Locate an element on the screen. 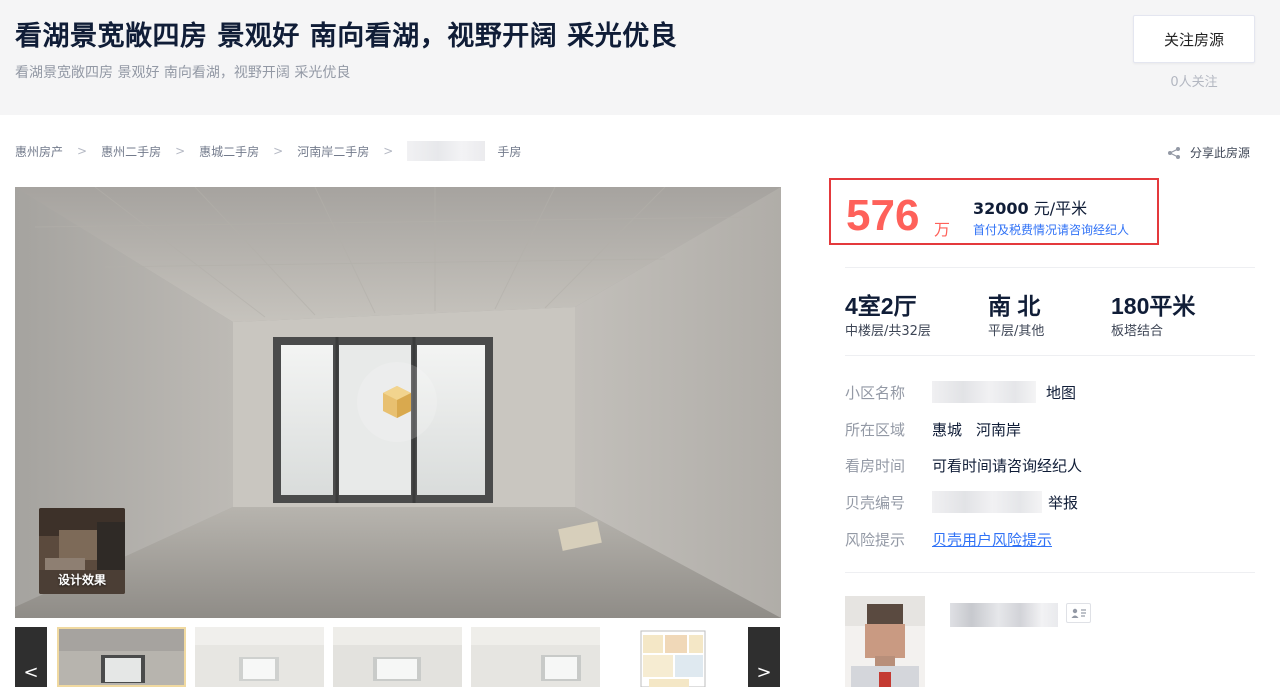 The height and width of the screenshot is (687, 1280). risk-label: 风险提示 is located at coordinates (875, 539).